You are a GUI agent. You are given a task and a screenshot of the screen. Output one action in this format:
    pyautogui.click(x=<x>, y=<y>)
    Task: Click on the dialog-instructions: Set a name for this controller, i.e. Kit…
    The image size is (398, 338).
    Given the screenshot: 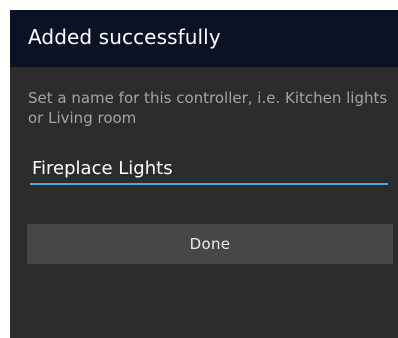 What is the action you would take?
    pyautogui.click(x=208, y=108)
    